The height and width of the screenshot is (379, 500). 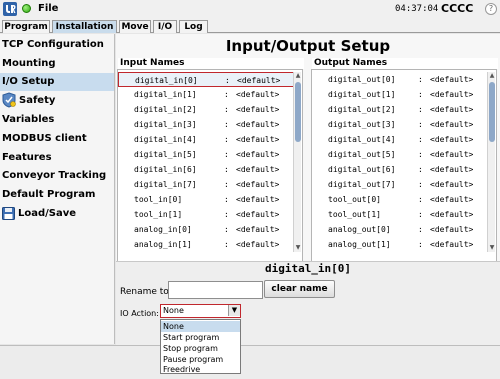 I want to click on input-list-scrollbar: ▲ ▼, so click(x=297, y=162).